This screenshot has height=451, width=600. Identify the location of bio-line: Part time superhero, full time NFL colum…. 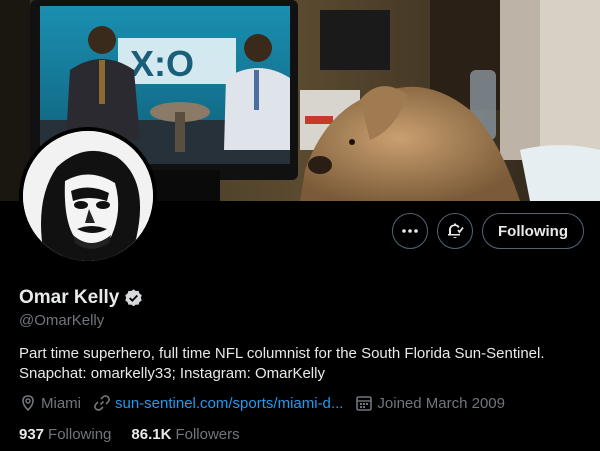
(282, 353).